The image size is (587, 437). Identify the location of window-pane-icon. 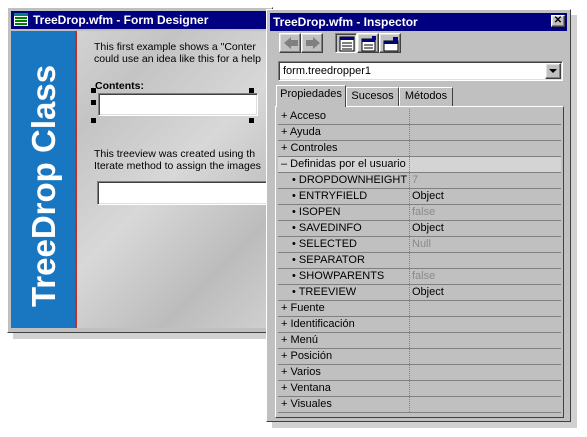
(391, 44).